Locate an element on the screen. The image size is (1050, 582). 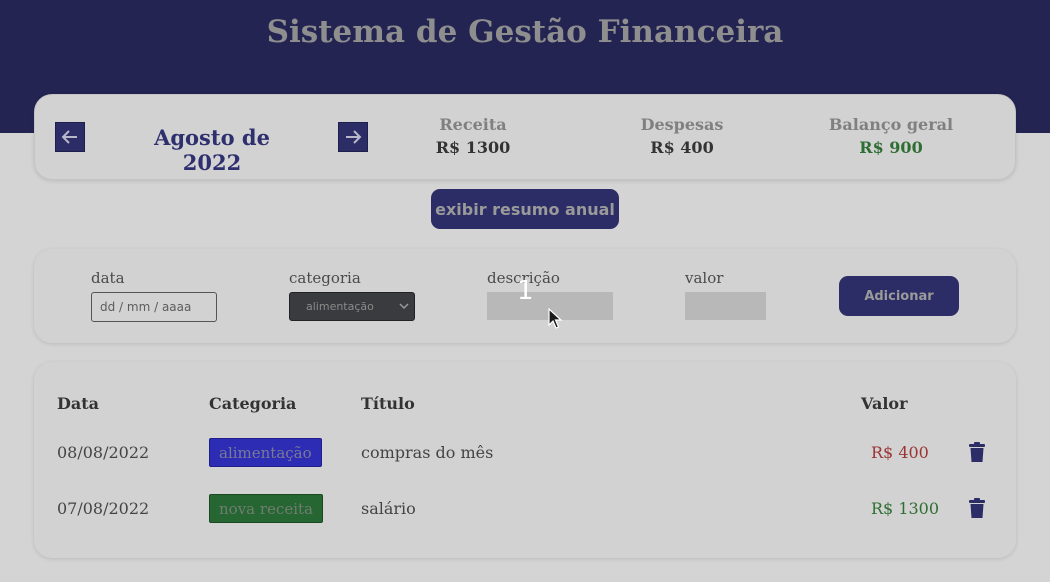
row-date: 07/08/2022 is located at coordinates (103, 508).